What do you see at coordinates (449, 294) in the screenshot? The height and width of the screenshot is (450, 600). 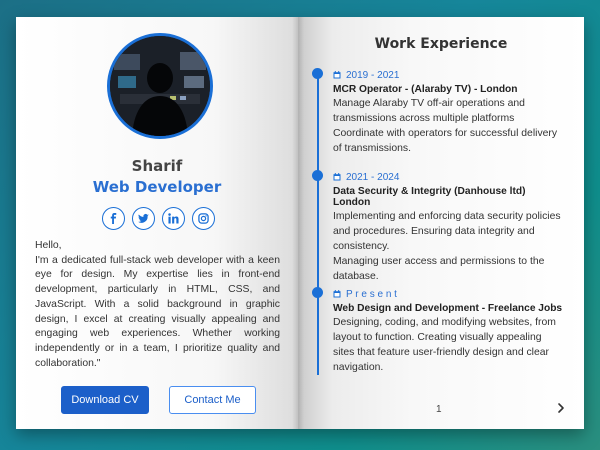 I see `work-entry-date: P r e s e n t` at bounding box center [449, 294].